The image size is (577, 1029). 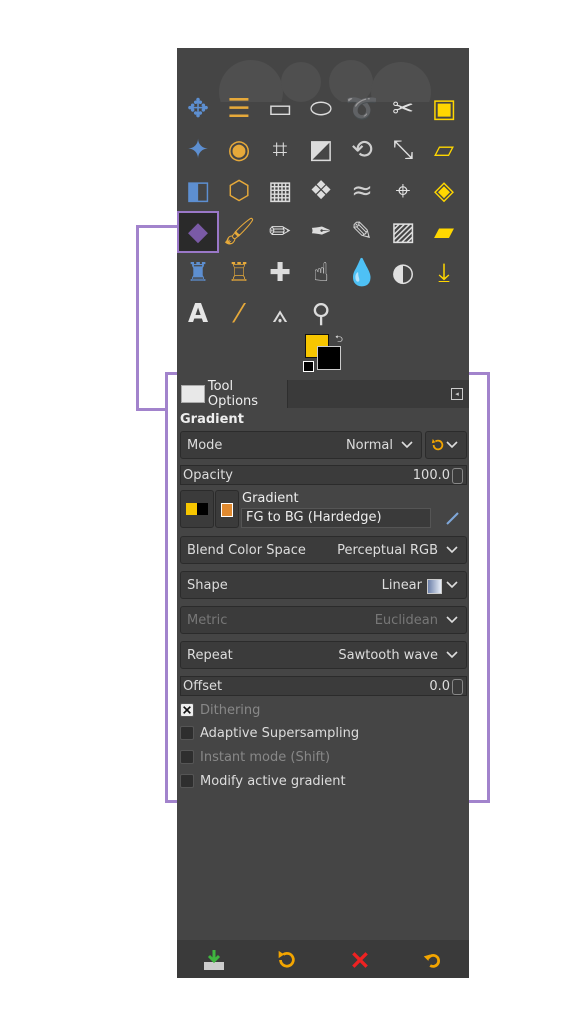 I want to click on shape-select: Shape Linear, so click(x=323, y=585).